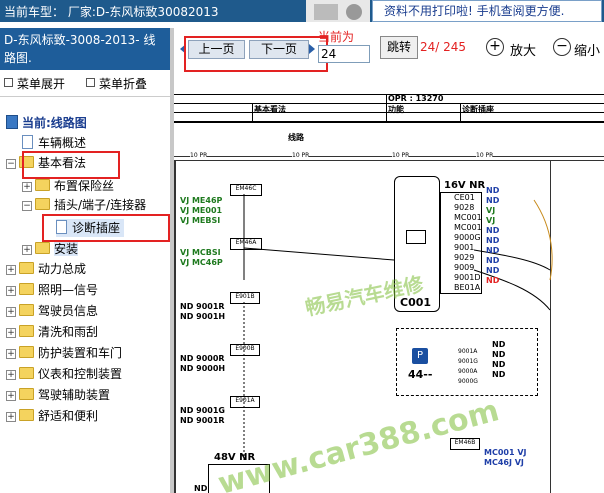  I want to click on book-icon, so click(12, 122).